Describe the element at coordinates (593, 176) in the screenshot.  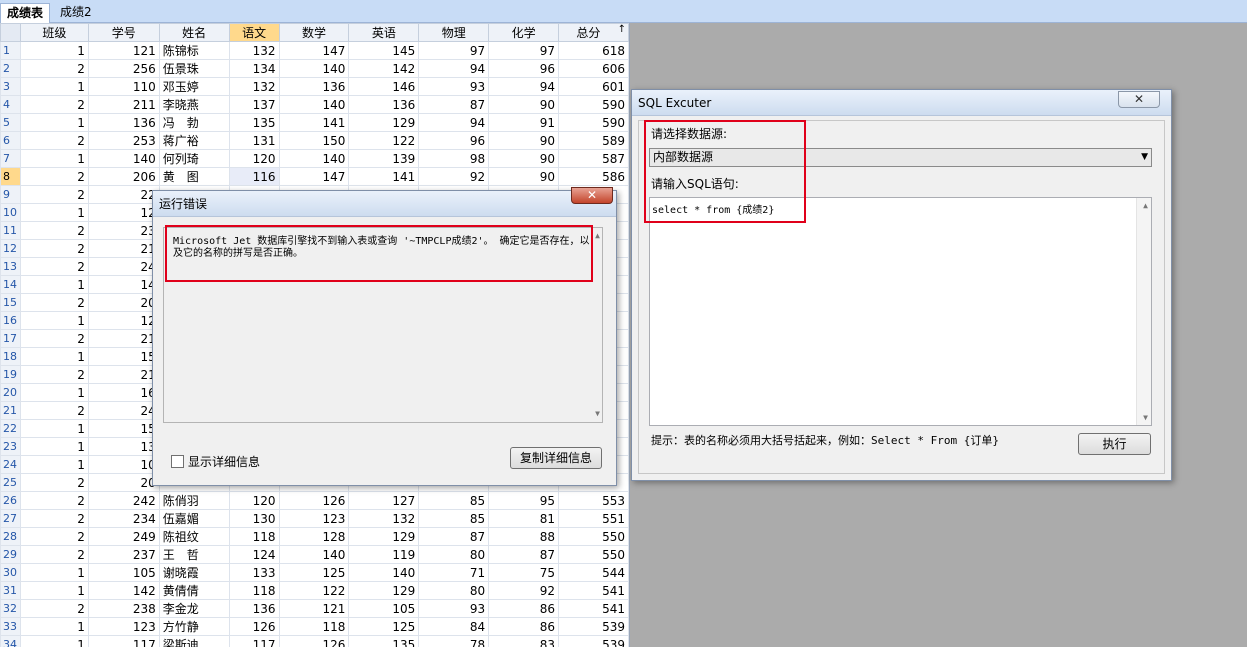
I see `table-cell: 586` at that location.